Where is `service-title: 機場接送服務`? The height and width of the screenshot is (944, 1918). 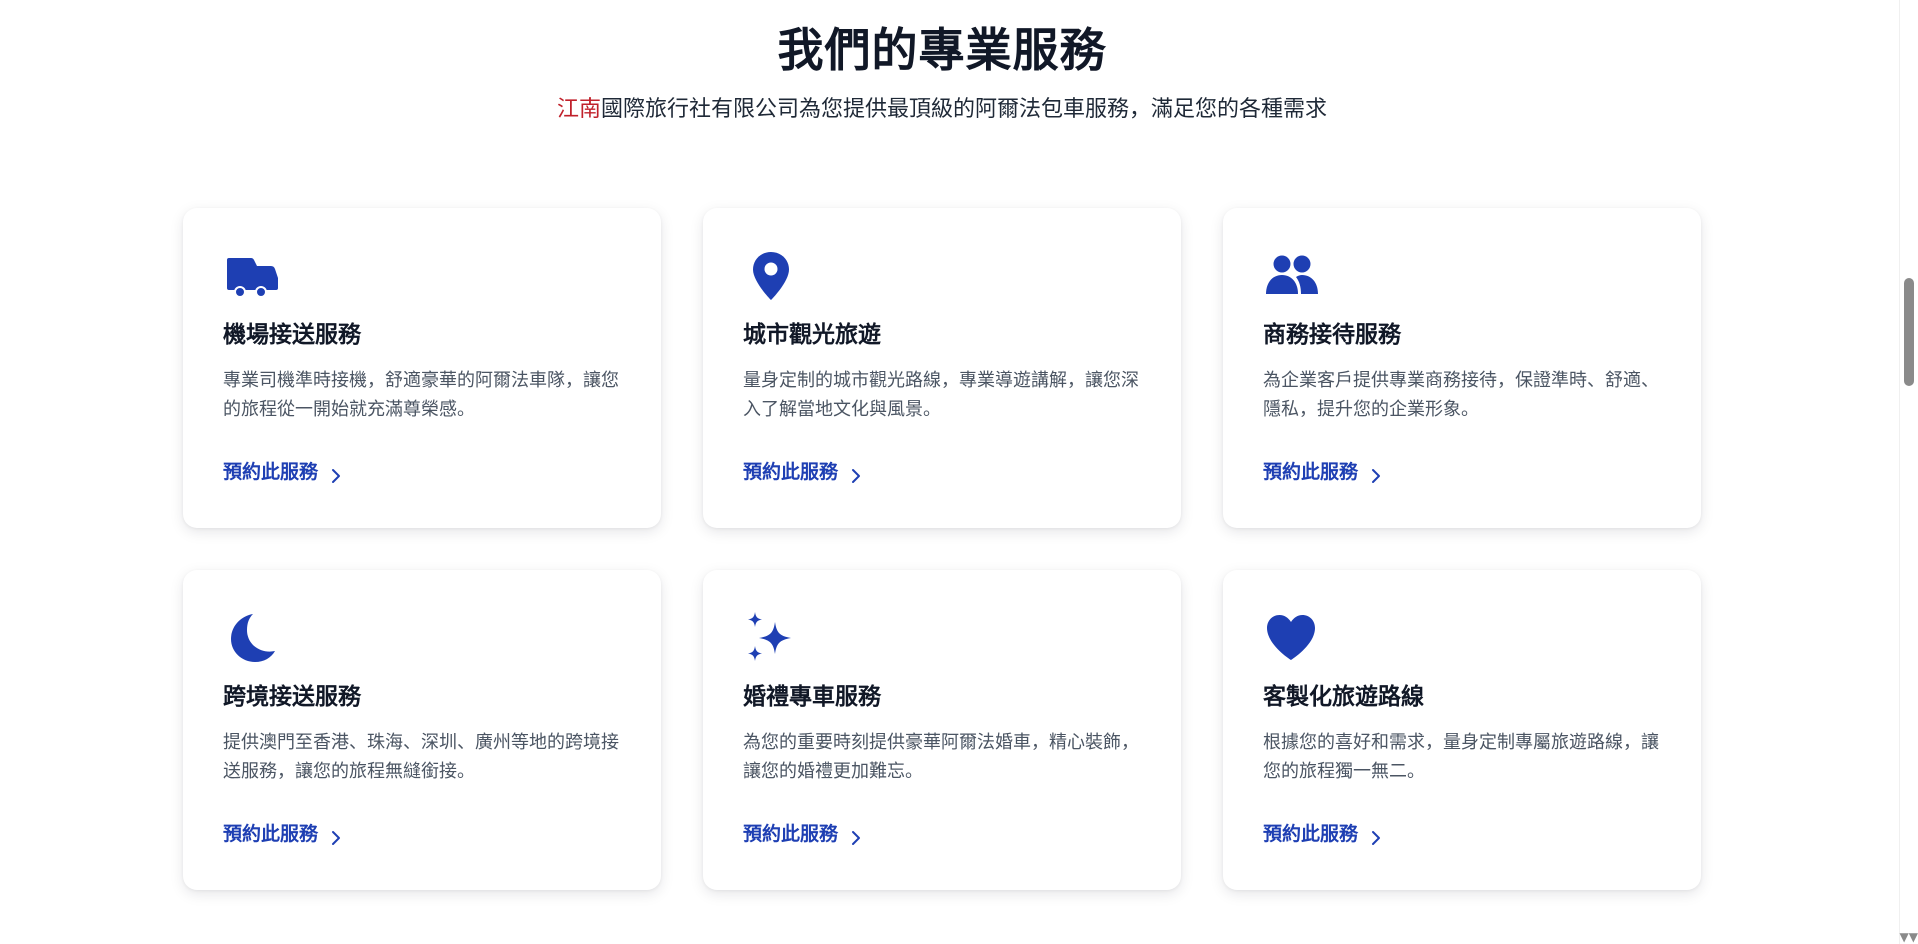
service-title: 機場接送服務 is located at coordinates (292, 335).